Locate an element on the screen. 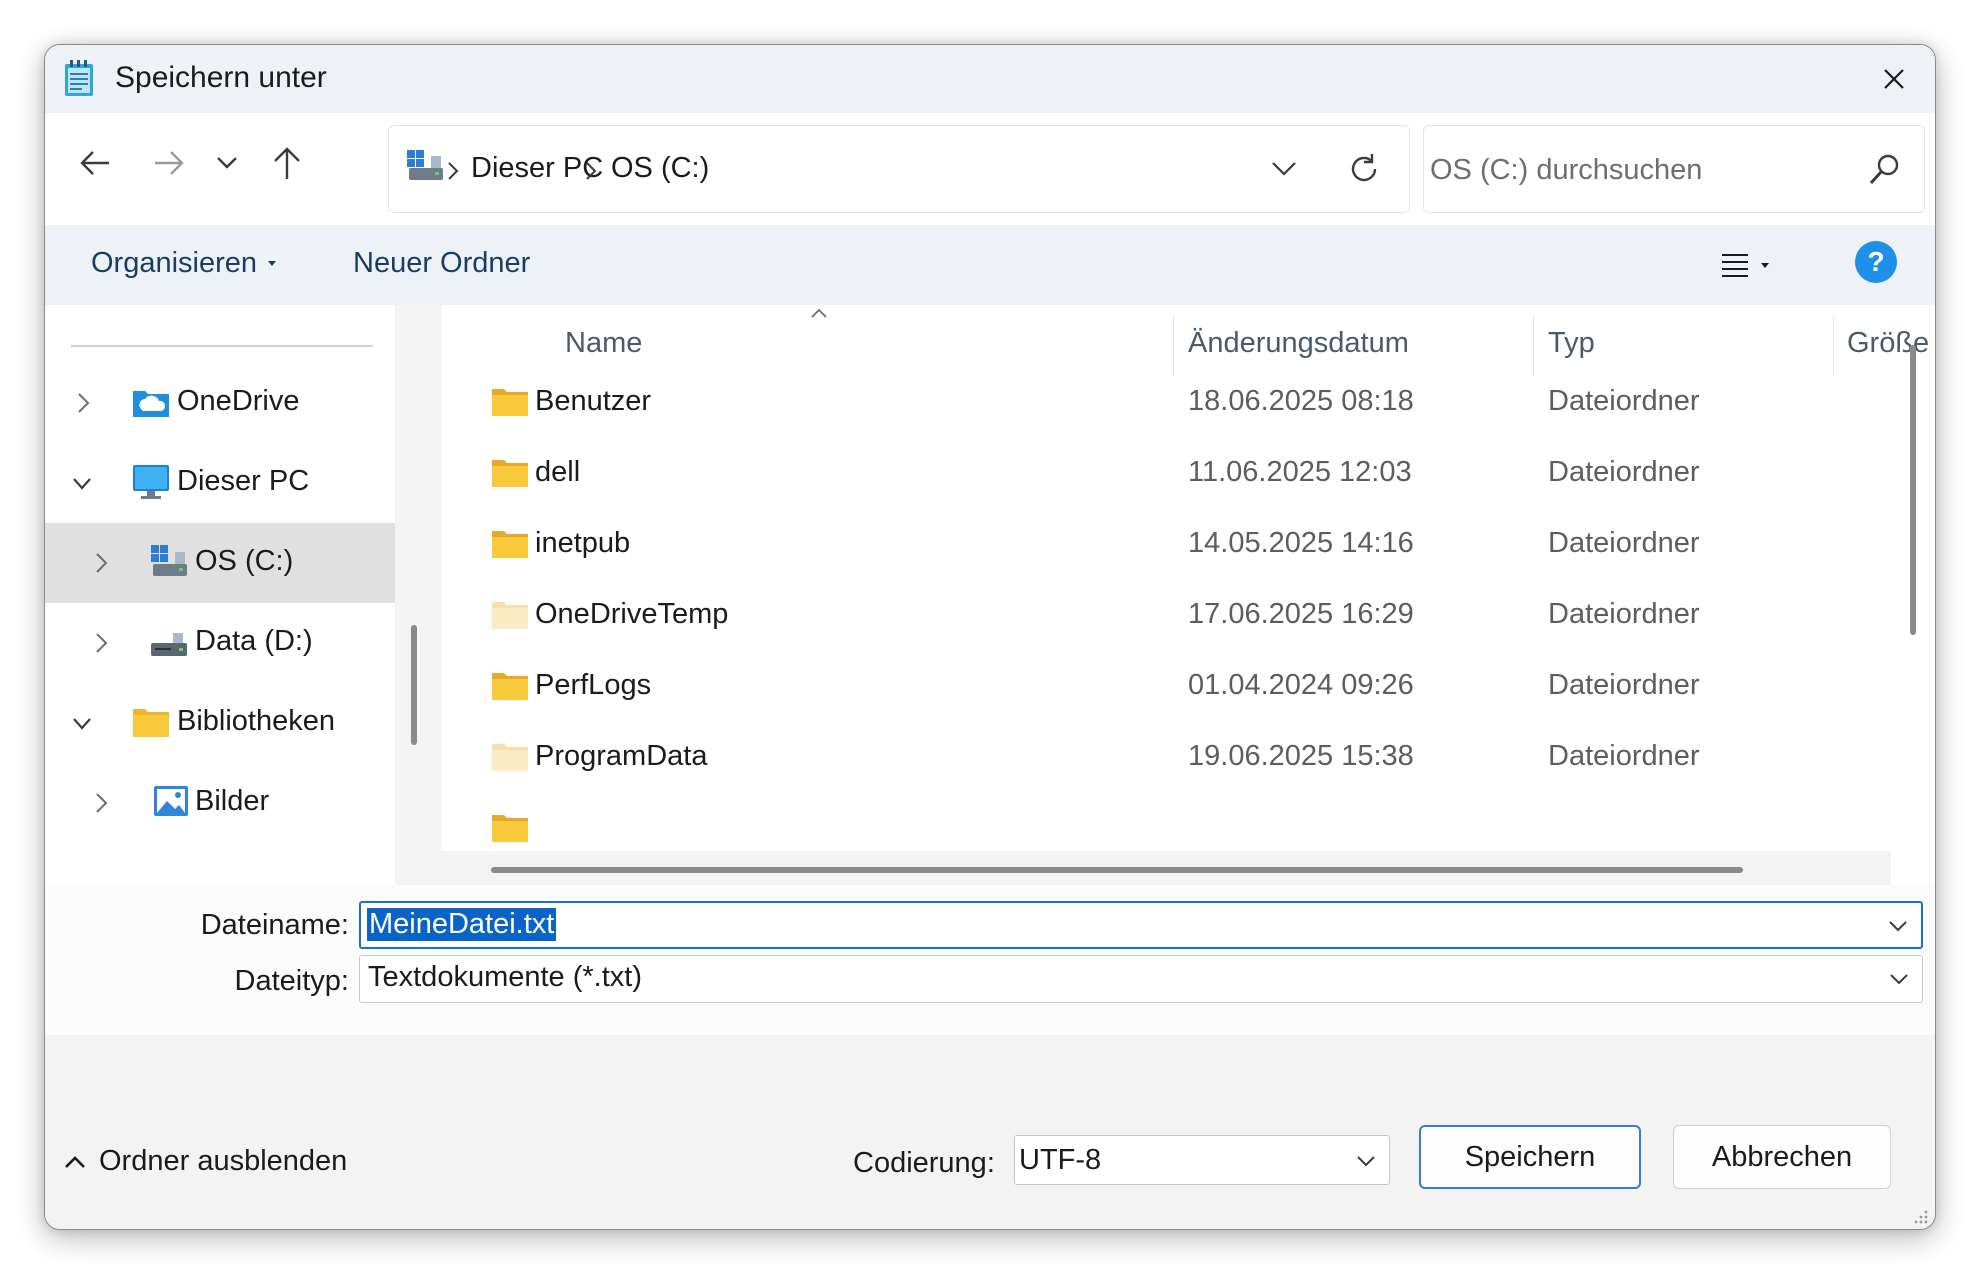  refresh-button is located at coordinates (1364, 169).